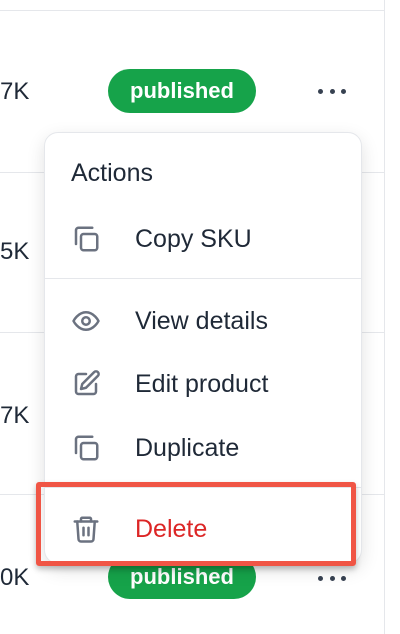  I want to click on menu-item-edit-product: Edit product, so click(203, 384).